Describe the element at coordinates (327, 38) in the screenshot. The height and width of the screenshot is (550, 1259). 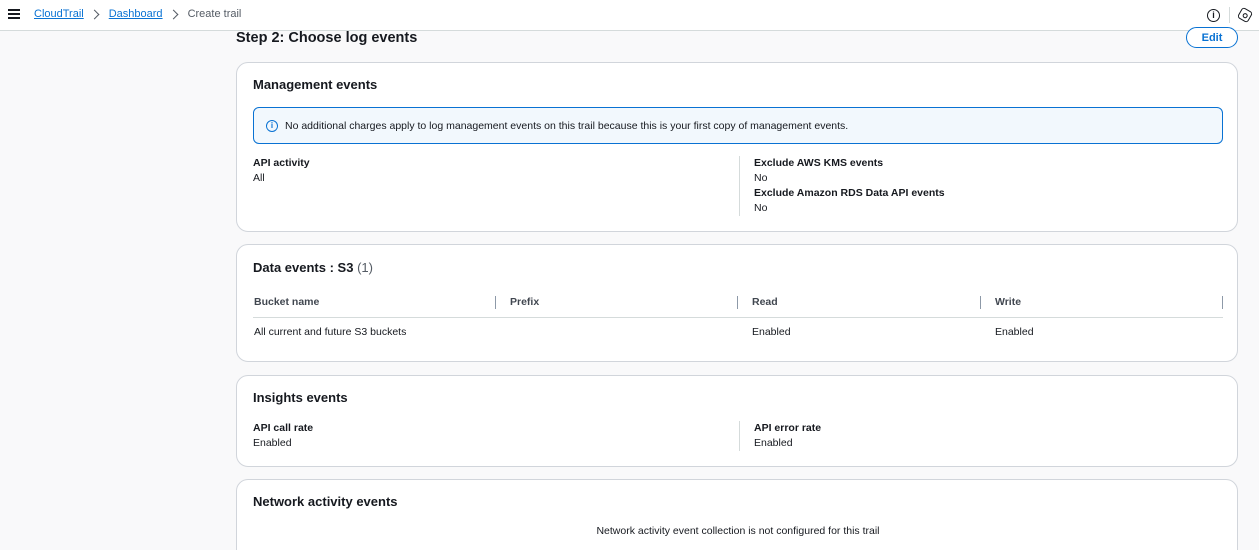
I see `step-title: Step 2: Choose log events` at that location.